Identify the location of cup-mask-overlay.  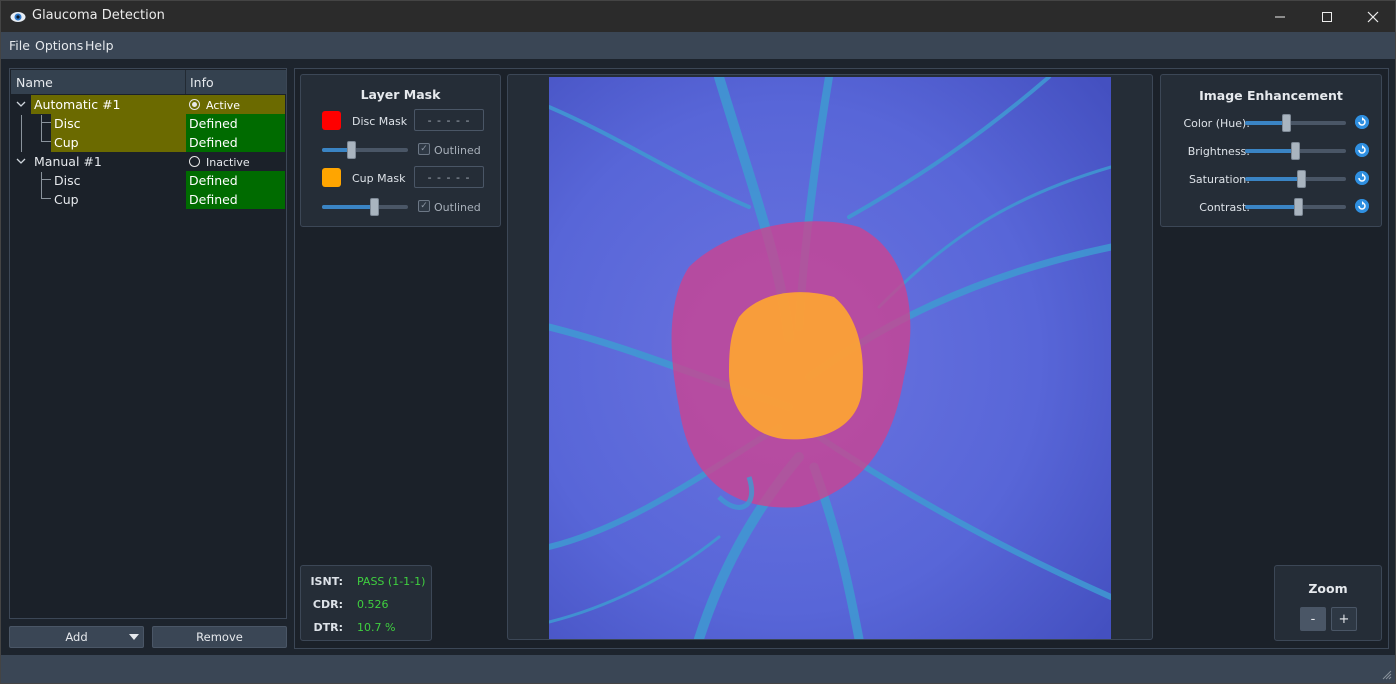
(796, 366).